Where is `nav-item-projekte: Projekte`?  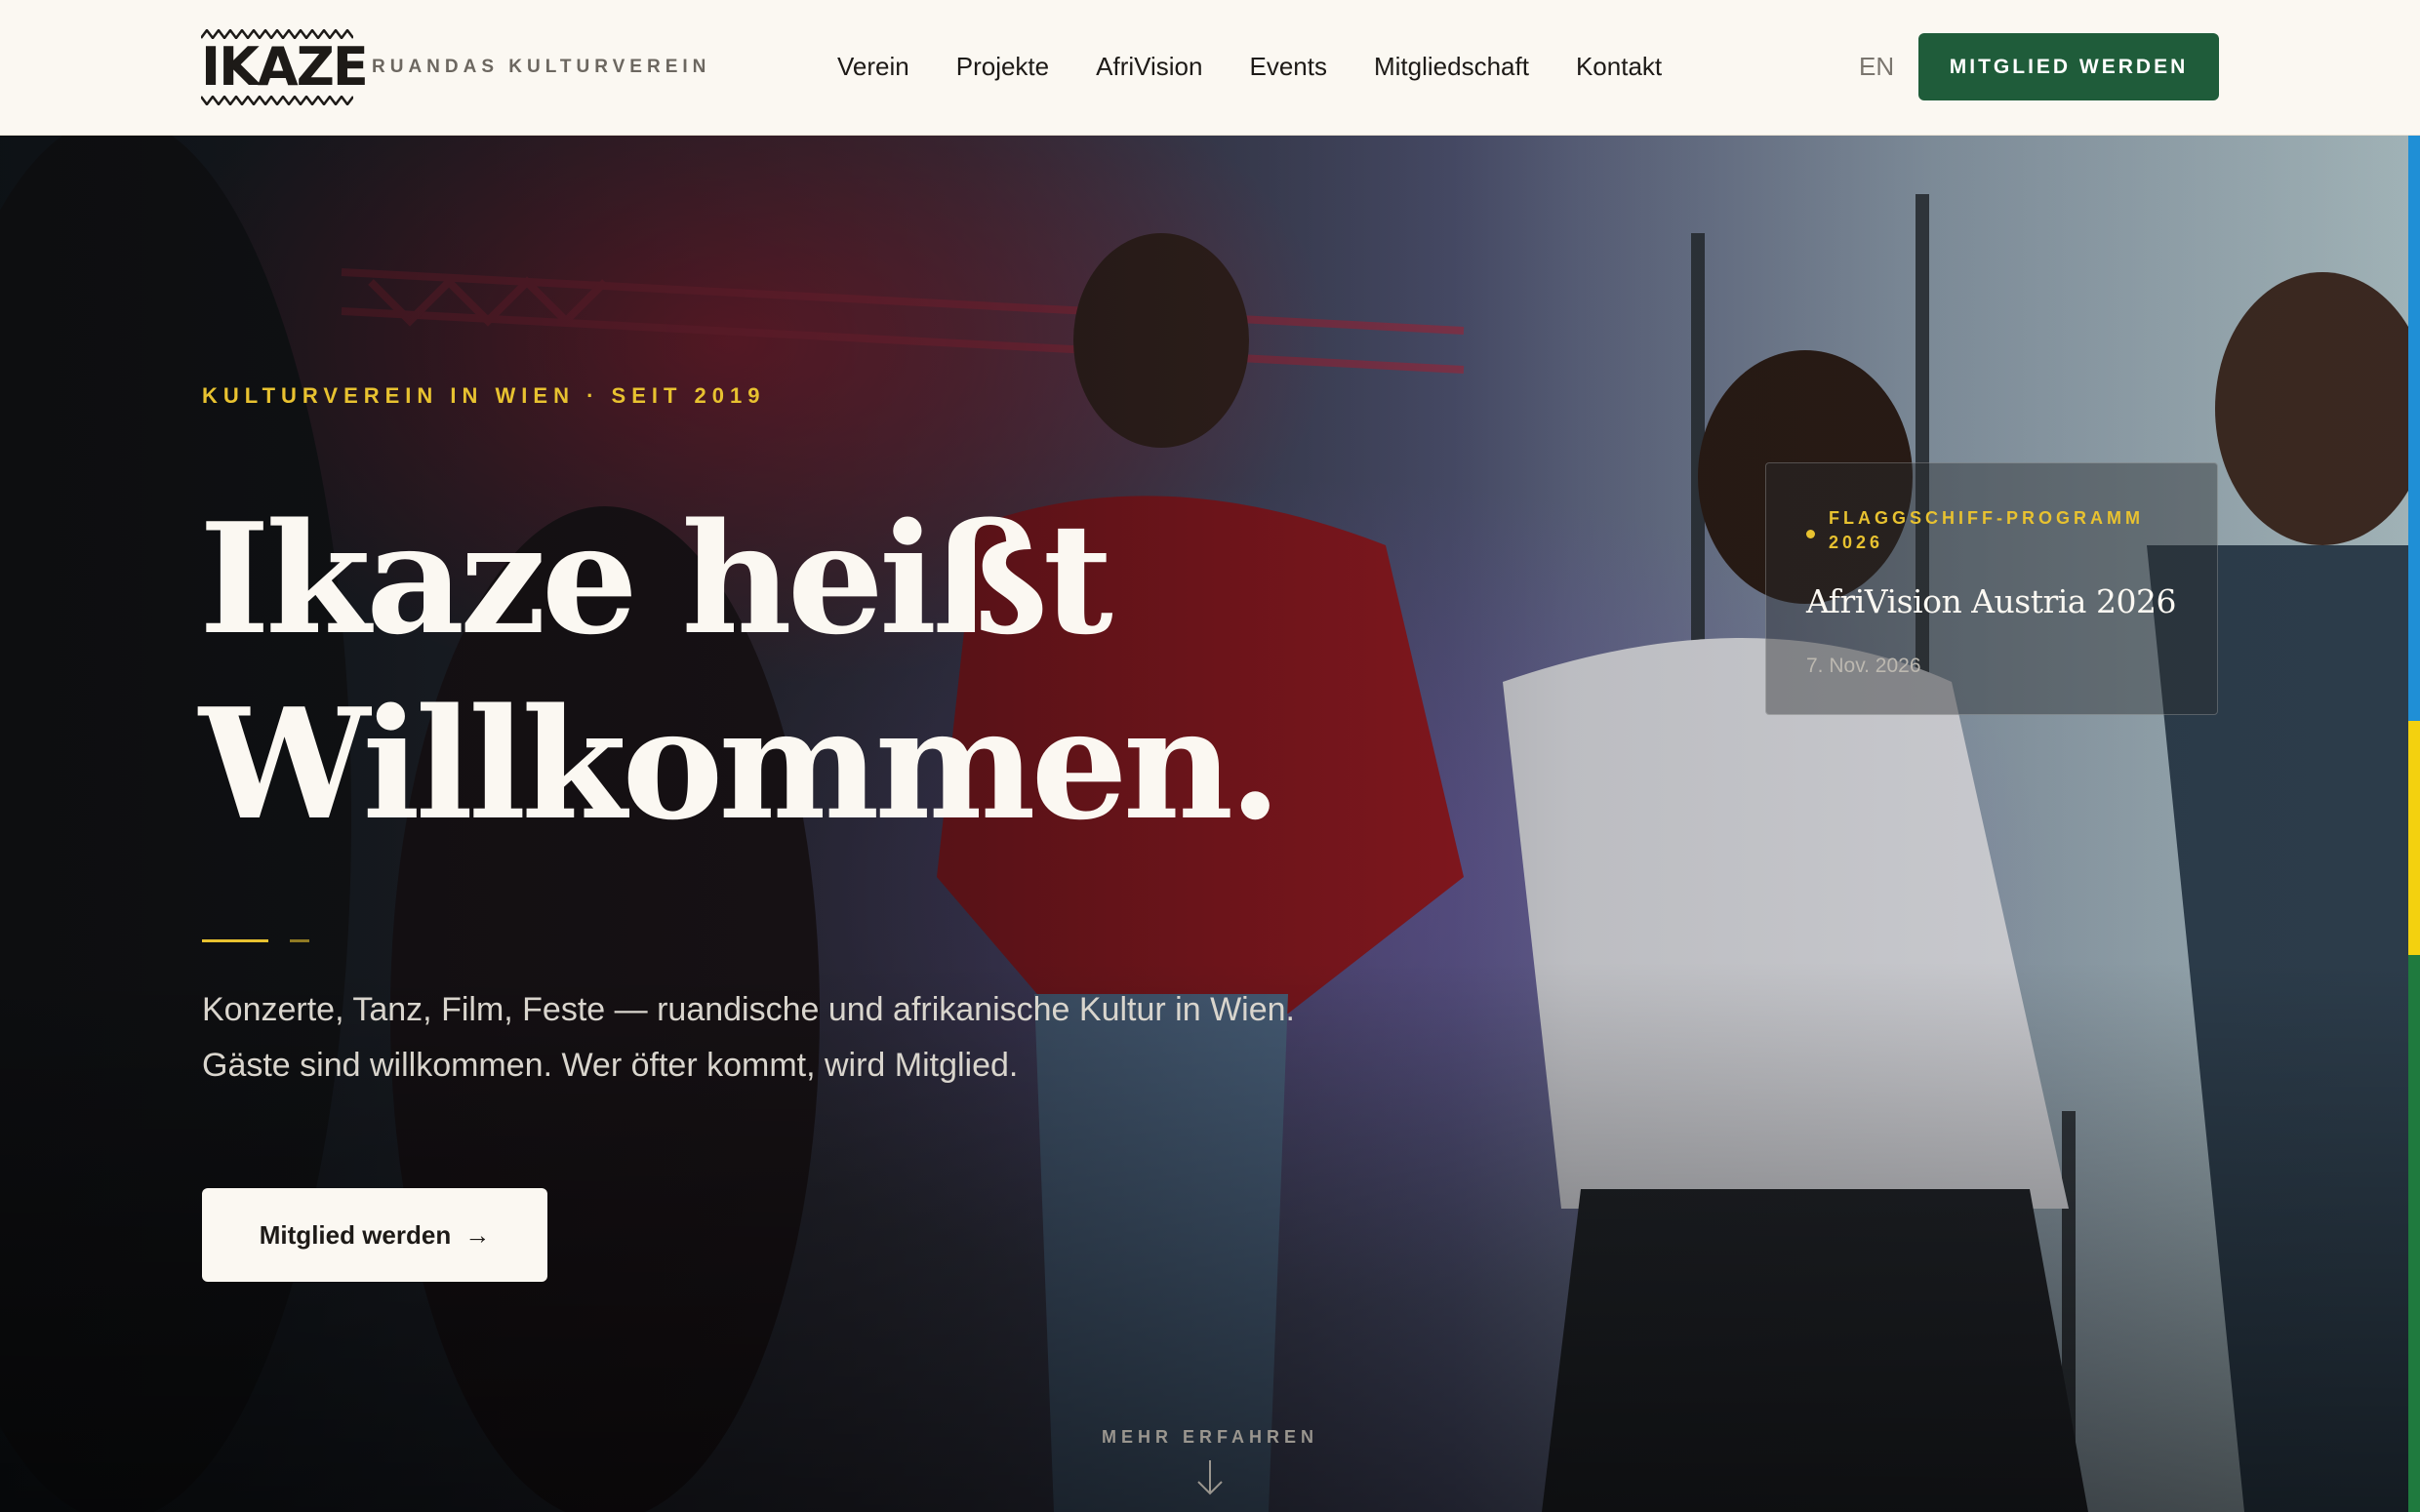
nav-item-projekte: Projekte is located at coordinates (1002, 66).